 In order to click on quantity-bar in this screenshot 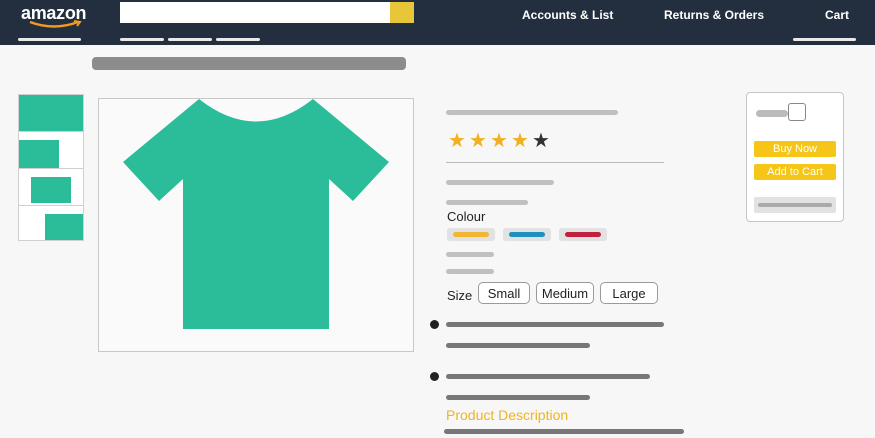, I will do `click(772, 113)`.